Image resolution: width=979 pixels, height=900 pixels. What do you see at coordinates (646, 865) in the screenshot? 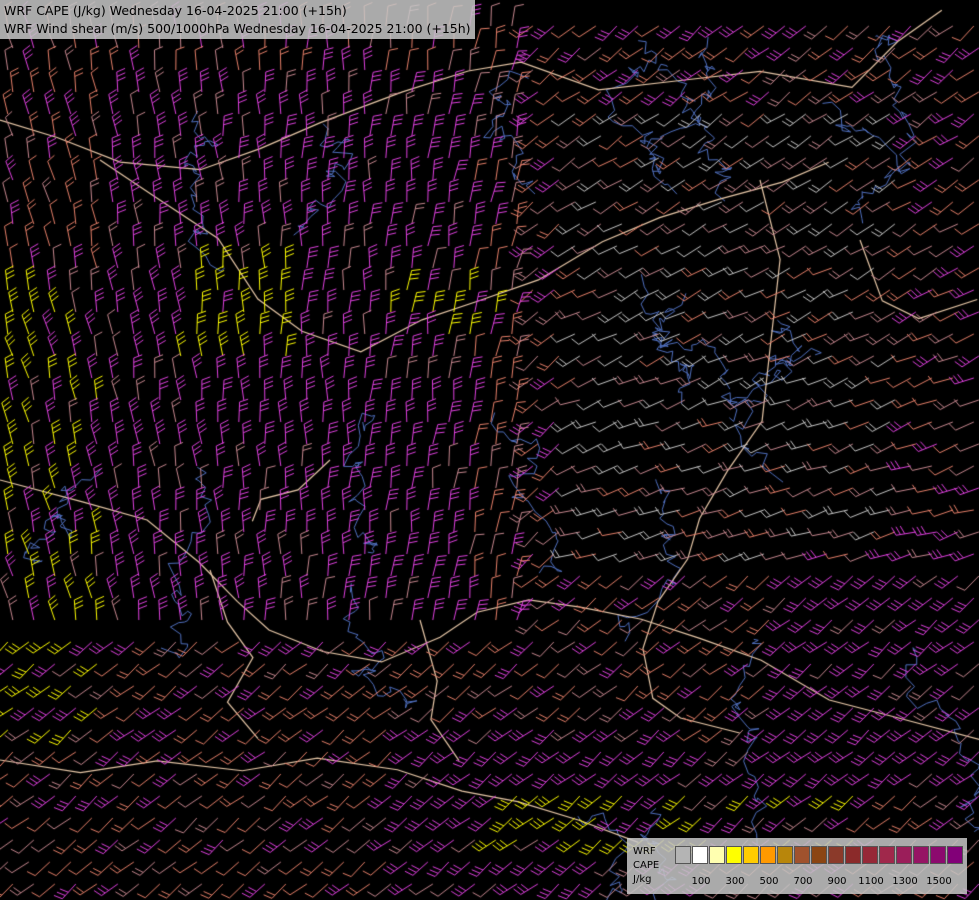
I see `legend-label-variable: CAPE` at bounding box center [646, 865].